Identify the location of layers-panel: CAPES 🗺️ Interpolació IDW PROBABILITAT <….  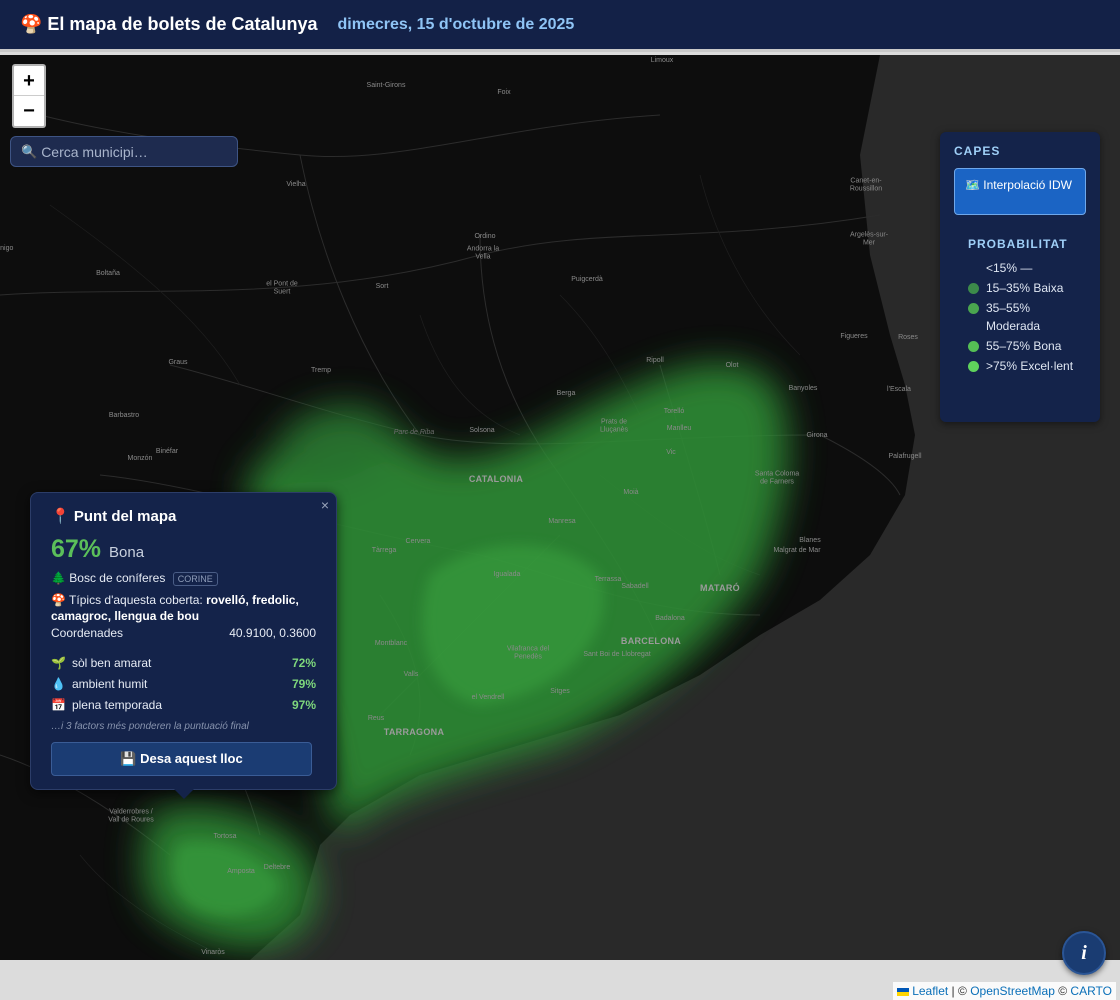
(1020, 277).